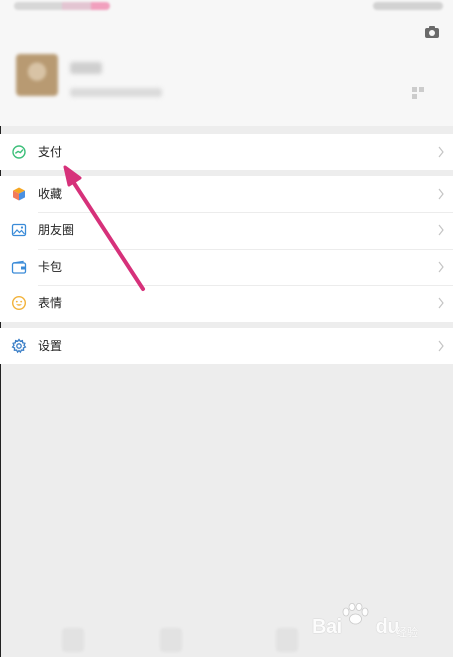 This screenshot has width=453, height=657. I want to click on wechat-pay-icon, so click(19, 152).